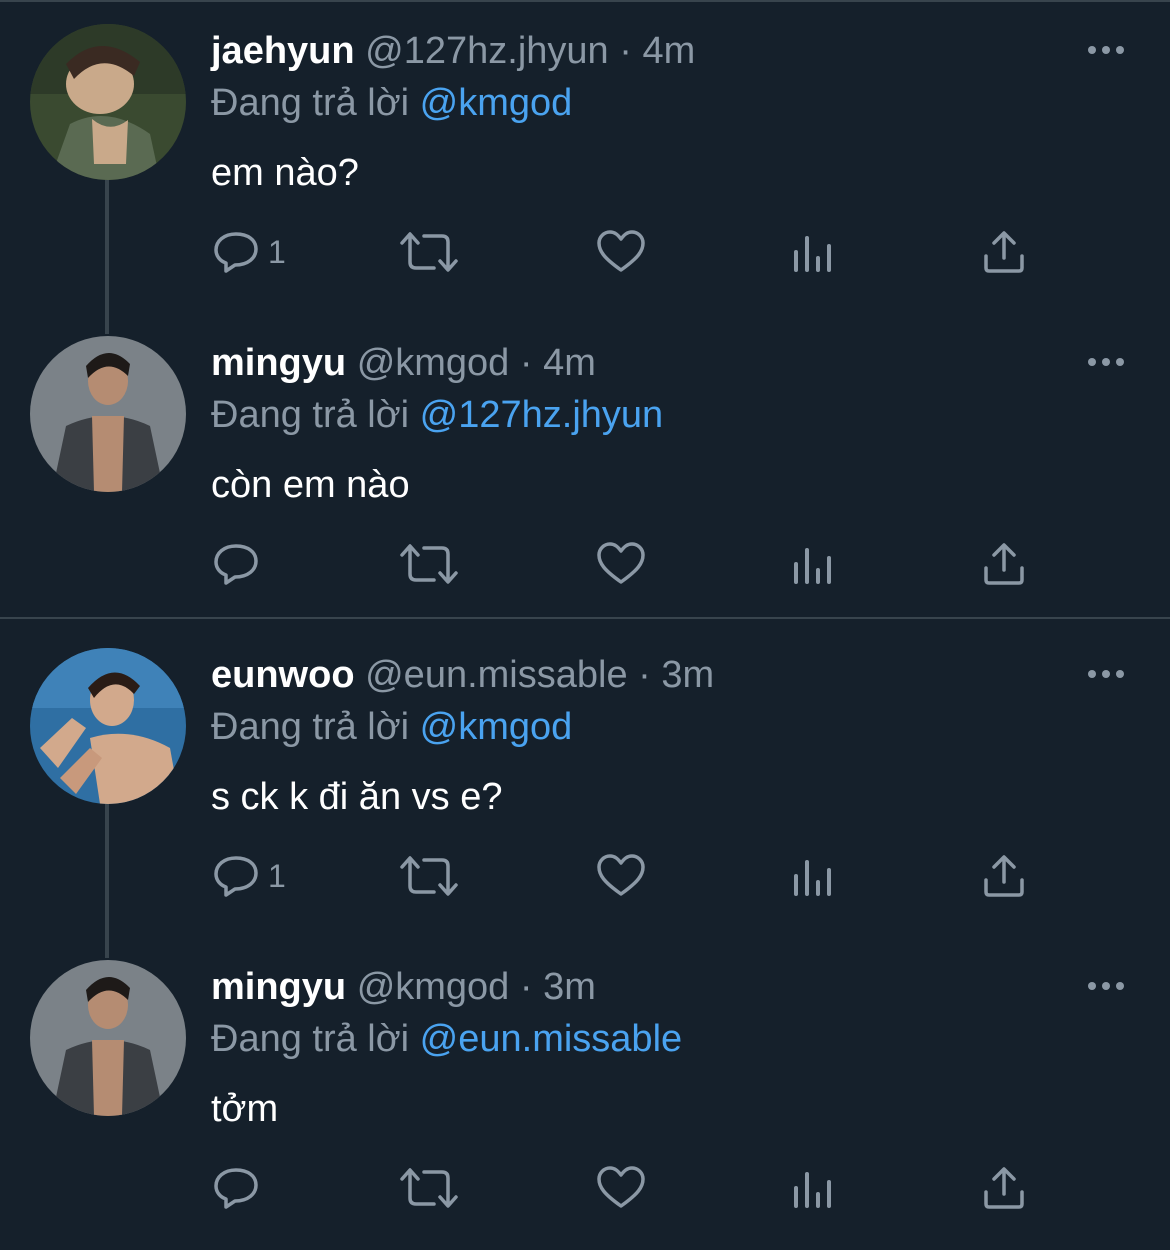 The width and height of the screenshot is (1170, 1250). Describe the element at coordinates (542, 415) in the screenshot. I see `mention-link: @127hz.jhyun` at that location.